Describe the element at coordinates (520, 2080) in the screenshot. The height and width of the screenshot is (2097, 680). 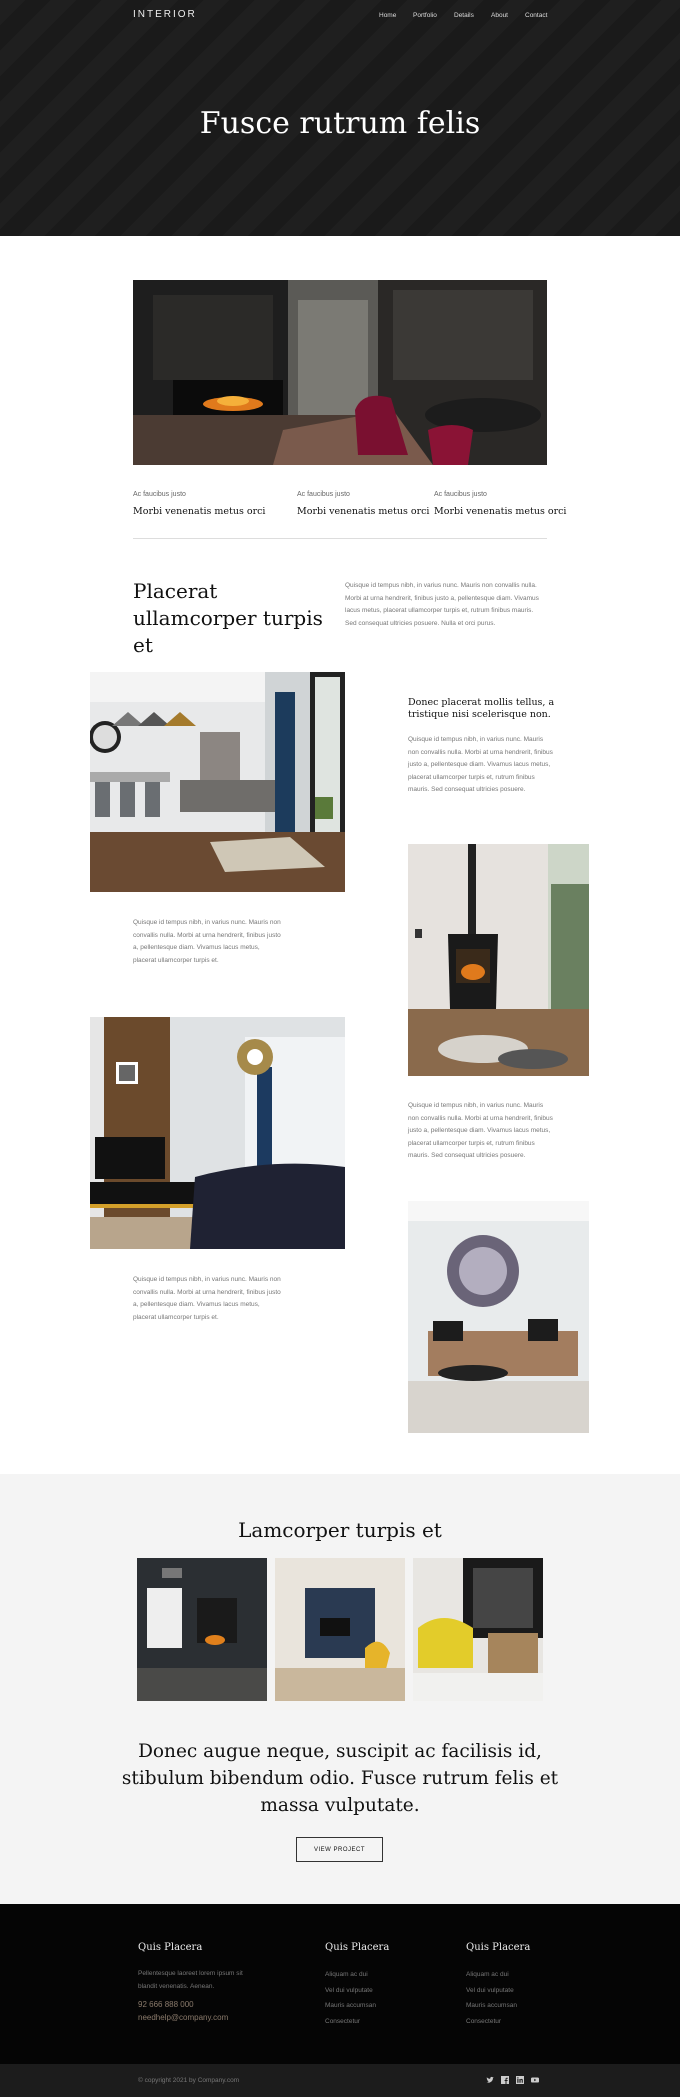
I see `linkedin-icon` at that location.